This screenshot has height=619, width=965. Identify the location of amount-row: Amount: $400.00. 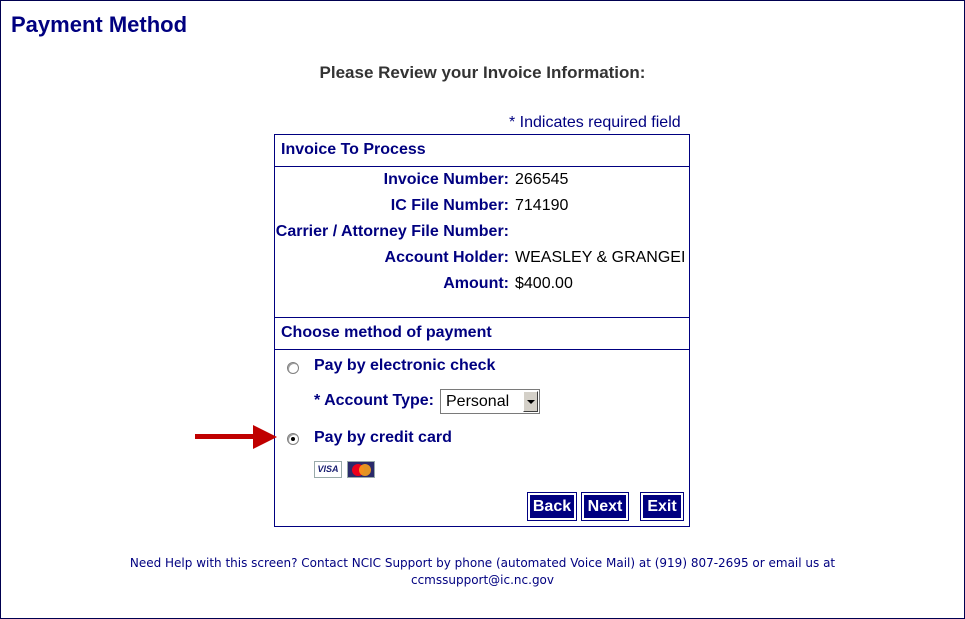
(482, 285).